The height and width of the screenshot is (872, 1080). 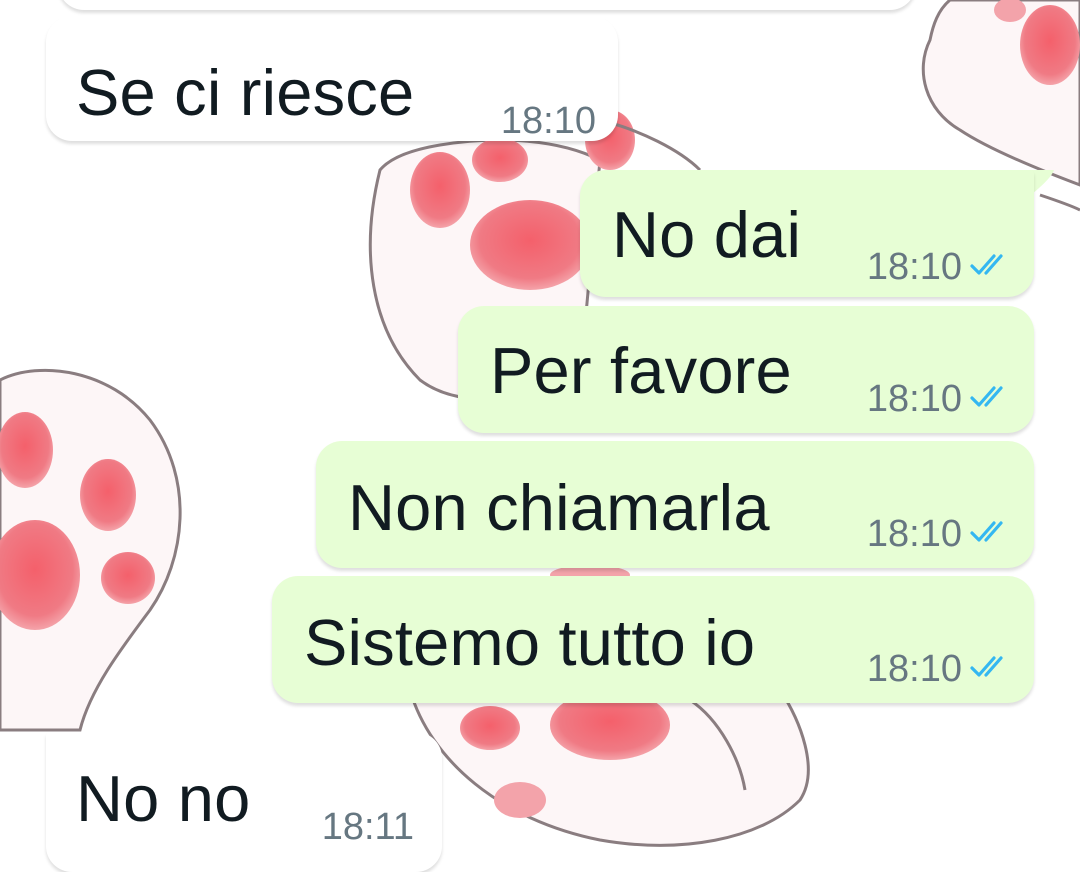 I want to click on message-meta: 18:11, so click(x=368, y=827).